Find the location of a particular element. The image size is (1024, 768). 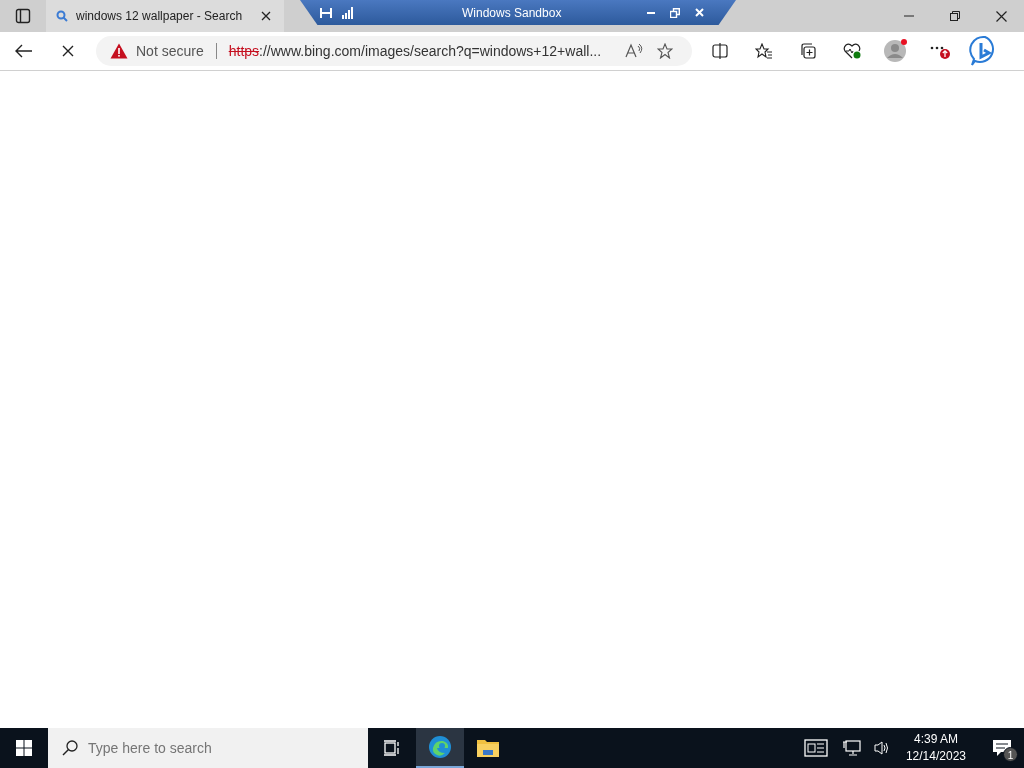

star-list-icon is located at coordinates (764, 51).